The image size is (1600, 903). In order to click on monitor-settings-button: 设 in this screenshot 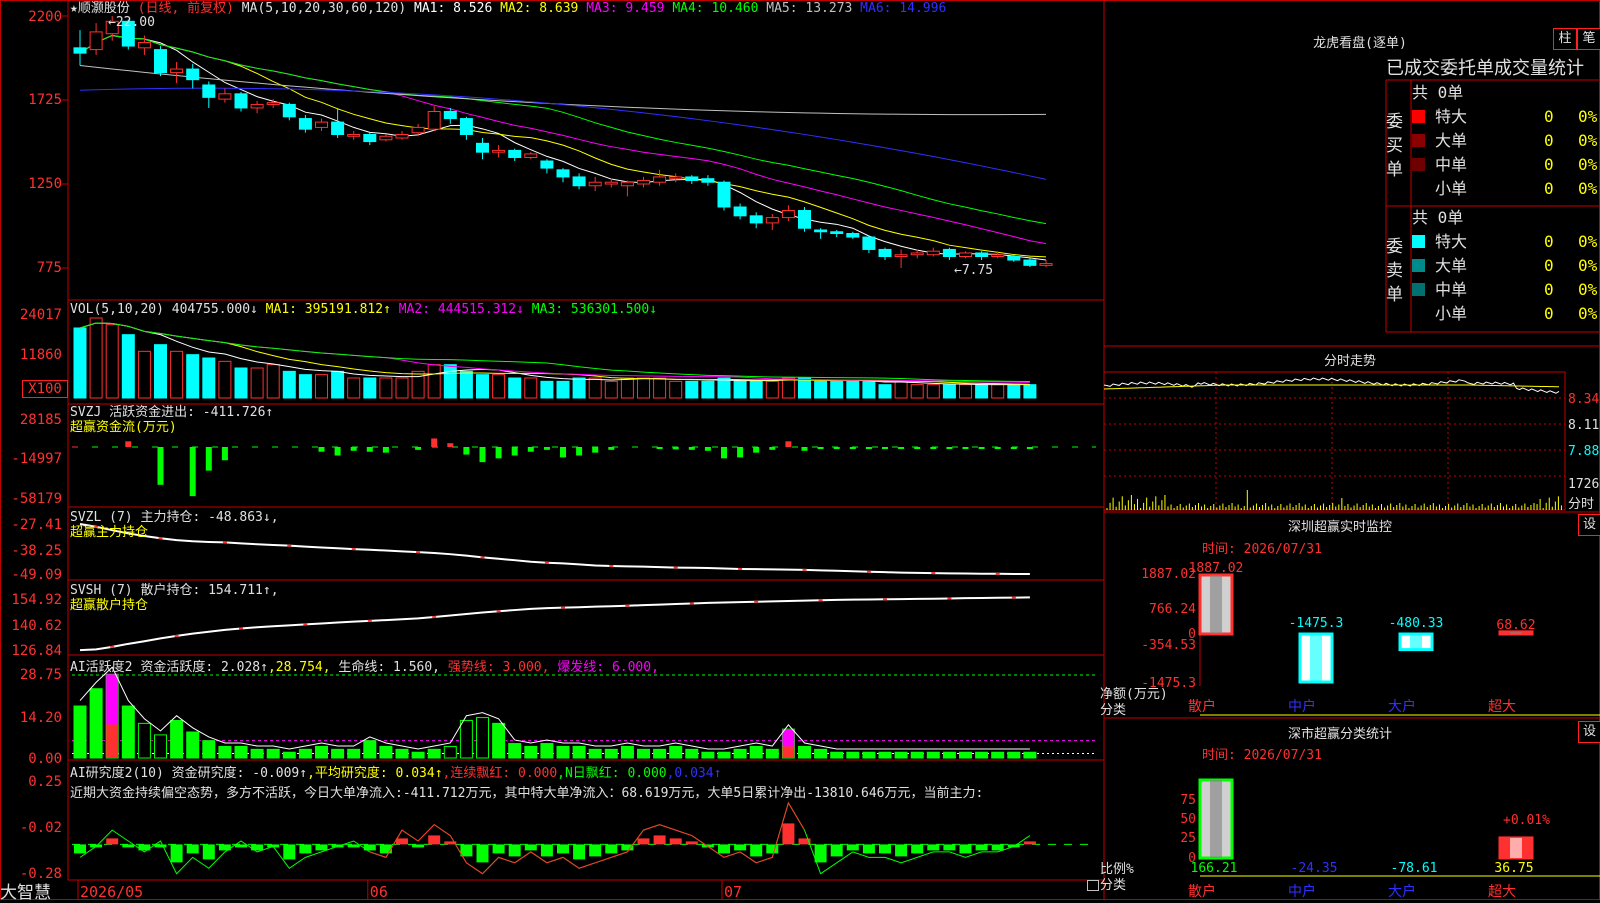, I will do `click(1589, 525)`.